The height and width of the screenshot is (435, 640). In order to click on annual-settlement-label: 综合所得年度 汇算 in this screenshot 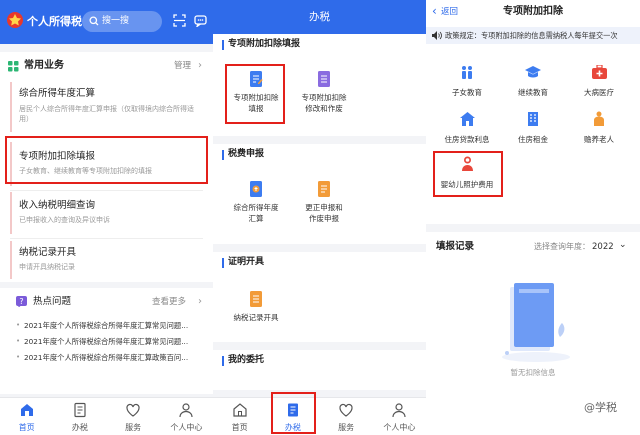, I will do `click(256, 213)`.